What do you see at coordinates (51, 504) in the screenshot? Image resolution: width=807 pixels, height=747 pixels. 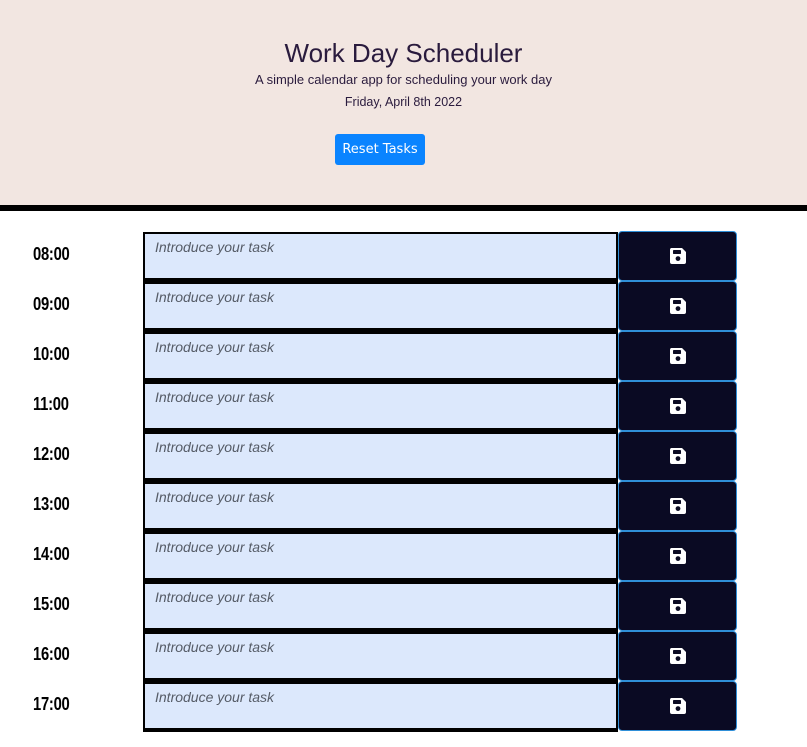 I see `hour-label: 13:00` at bounding box center [51, 504].